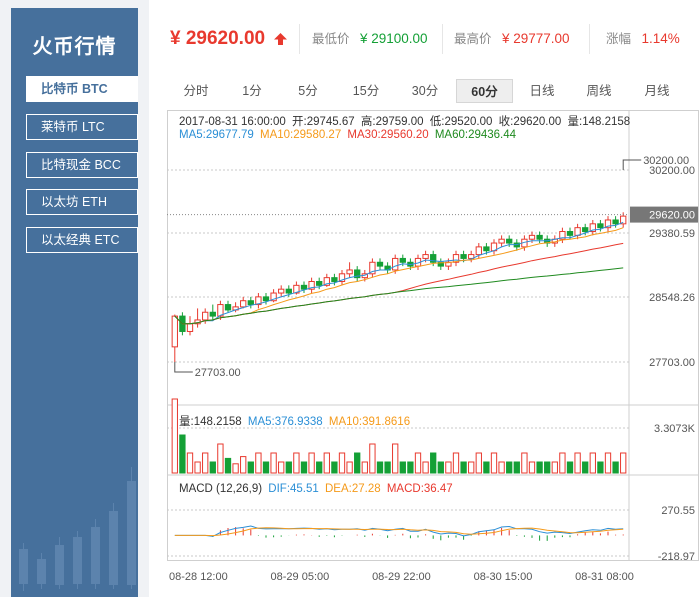 The height and width of the screenshot is (597, 699). Describe the element at coordinates (196, 91) in the screenshot. I see `tab-timeshare: 分时` at that location.